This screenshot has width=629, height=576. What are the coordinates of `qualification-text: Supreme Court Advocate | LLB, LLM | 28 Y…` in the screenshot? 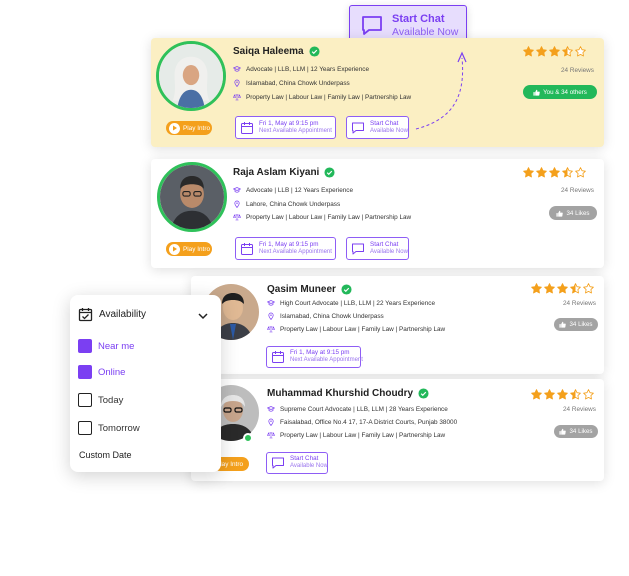 It's located at (364, 409).